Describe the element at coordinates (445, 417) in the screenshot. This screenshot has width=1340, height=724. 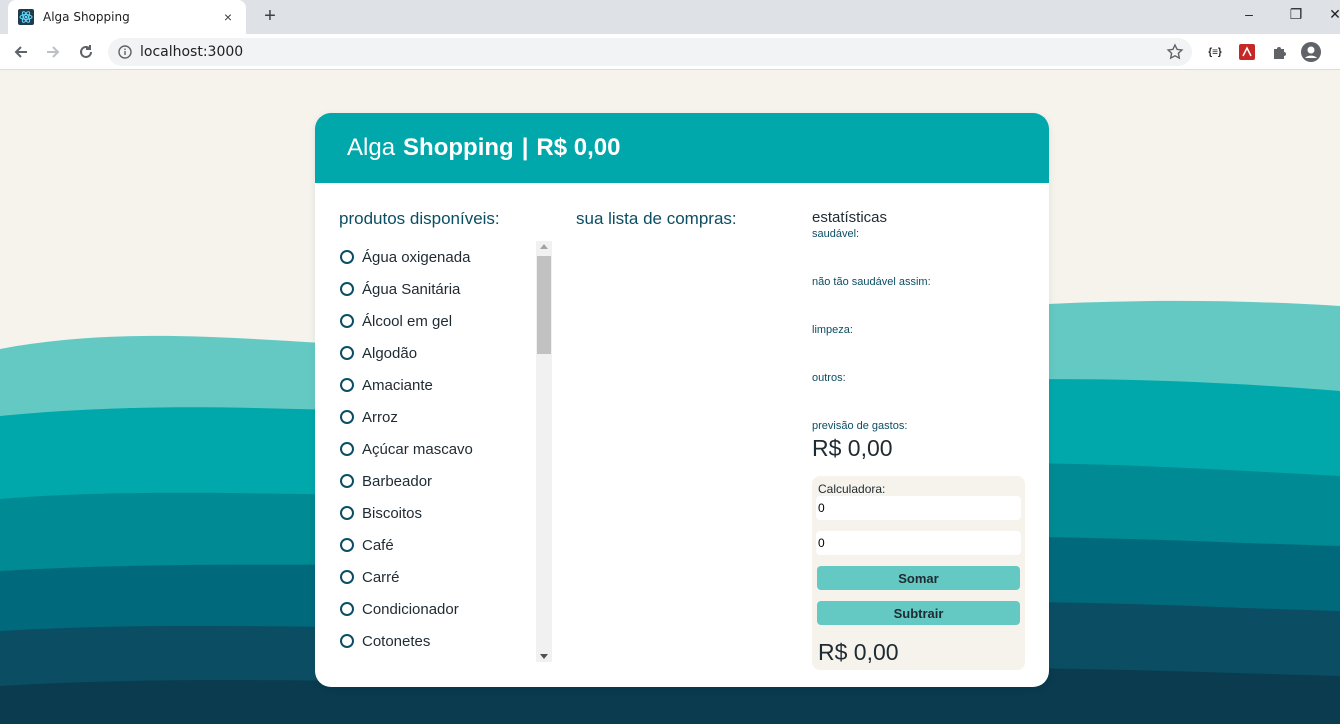
I see `product-item: Arroz` at that location.